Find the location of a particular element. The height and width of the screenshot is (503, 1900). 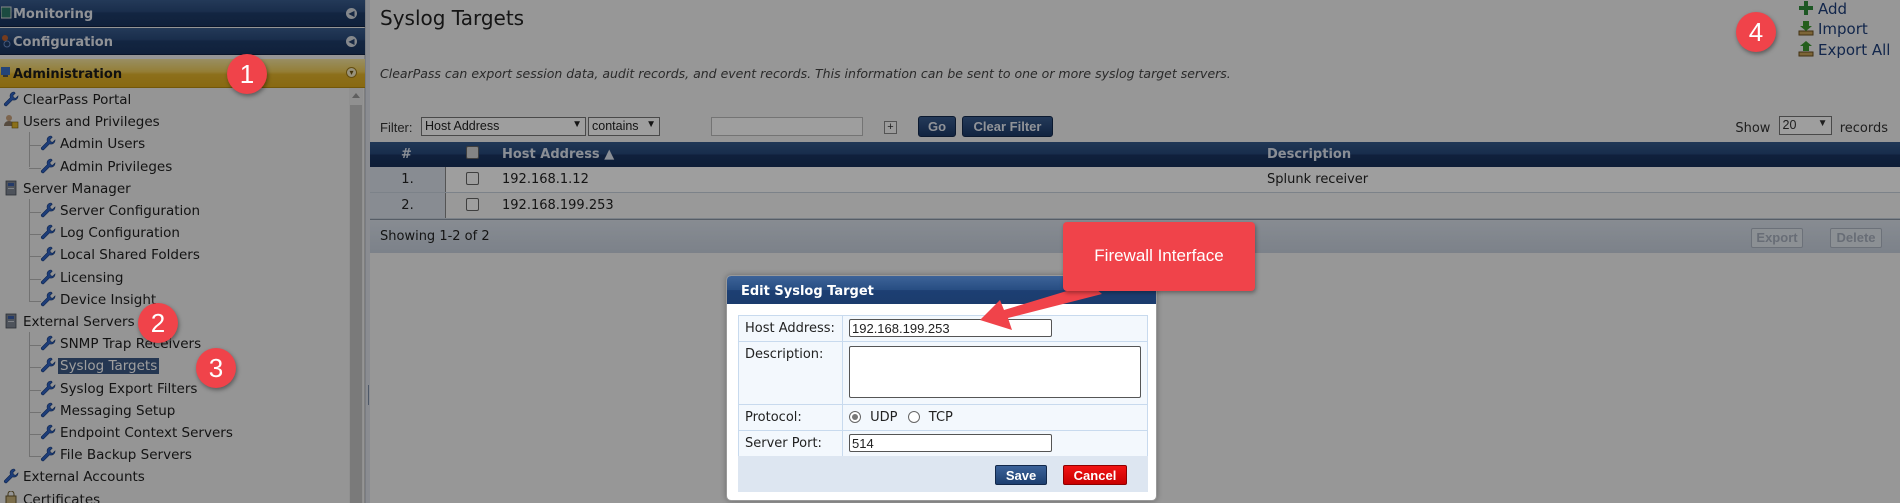

cancel-button: Cancel is located at coordinates (1095, 475).